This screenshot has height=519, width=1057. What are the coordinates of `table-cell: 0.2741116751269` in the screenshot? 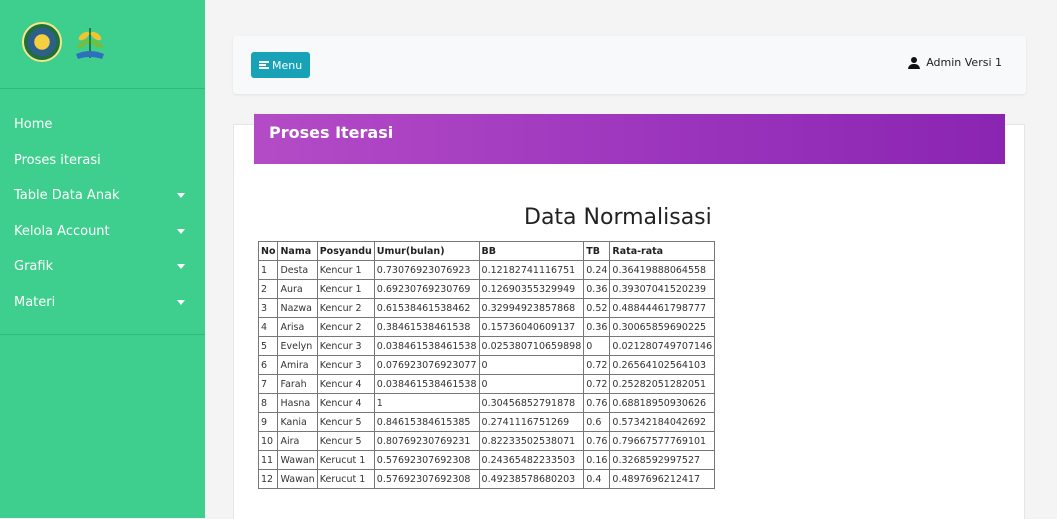 It's located at (531, 422).